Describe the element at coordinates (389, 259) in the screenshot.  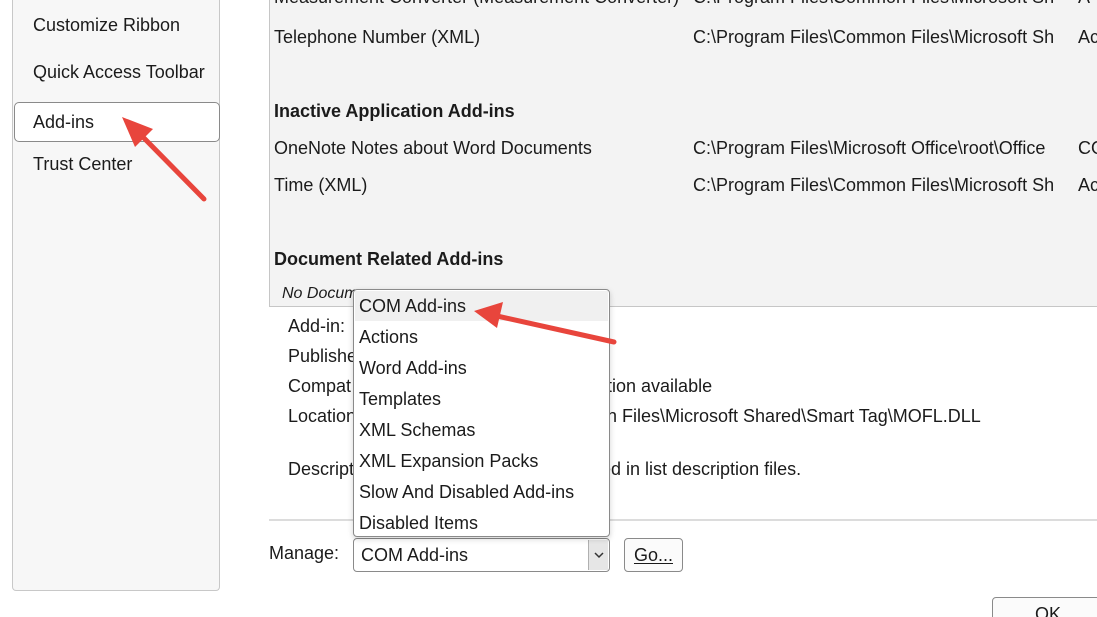
I see `section-title-document-related: Document Related Add-ins` at that location.